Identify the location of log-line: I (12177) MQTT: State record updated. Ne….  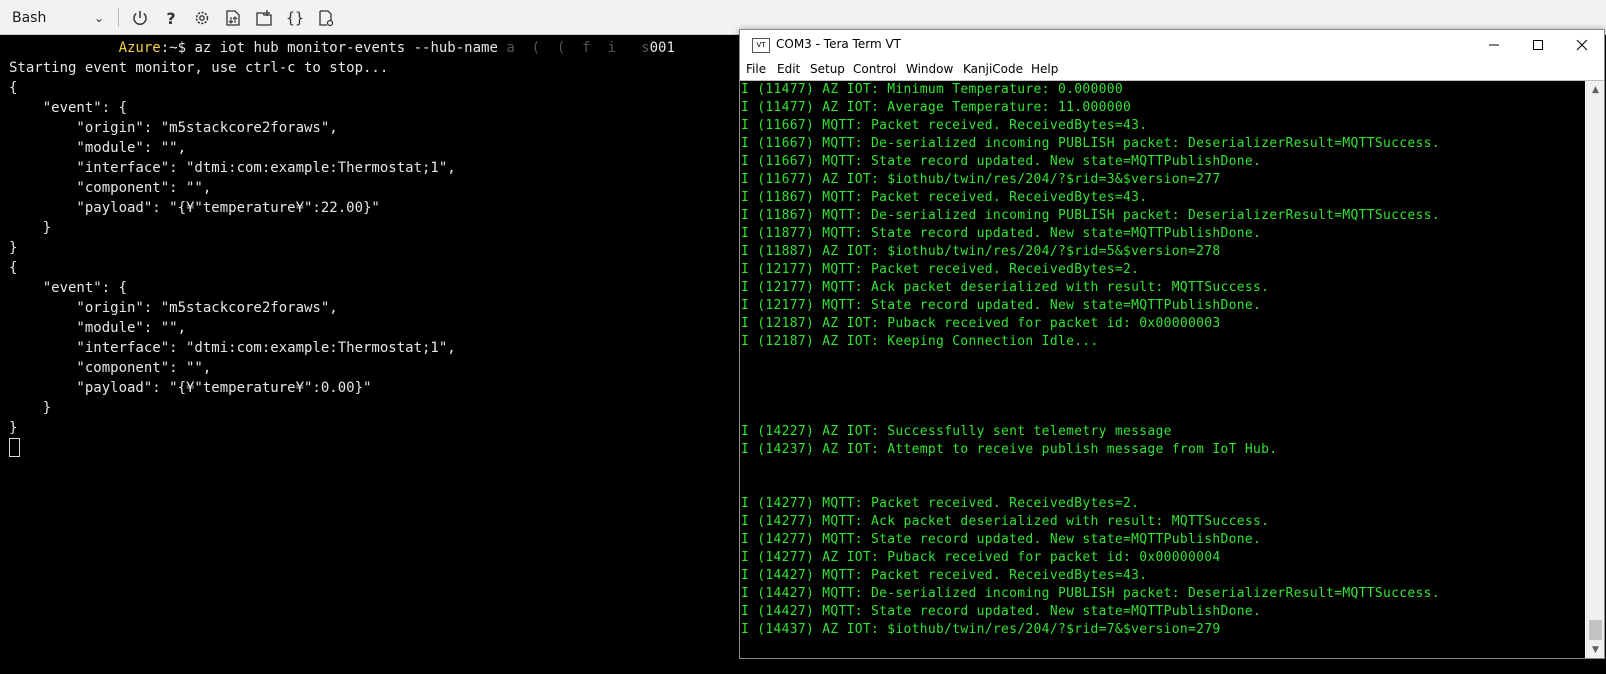
(1001, 305).